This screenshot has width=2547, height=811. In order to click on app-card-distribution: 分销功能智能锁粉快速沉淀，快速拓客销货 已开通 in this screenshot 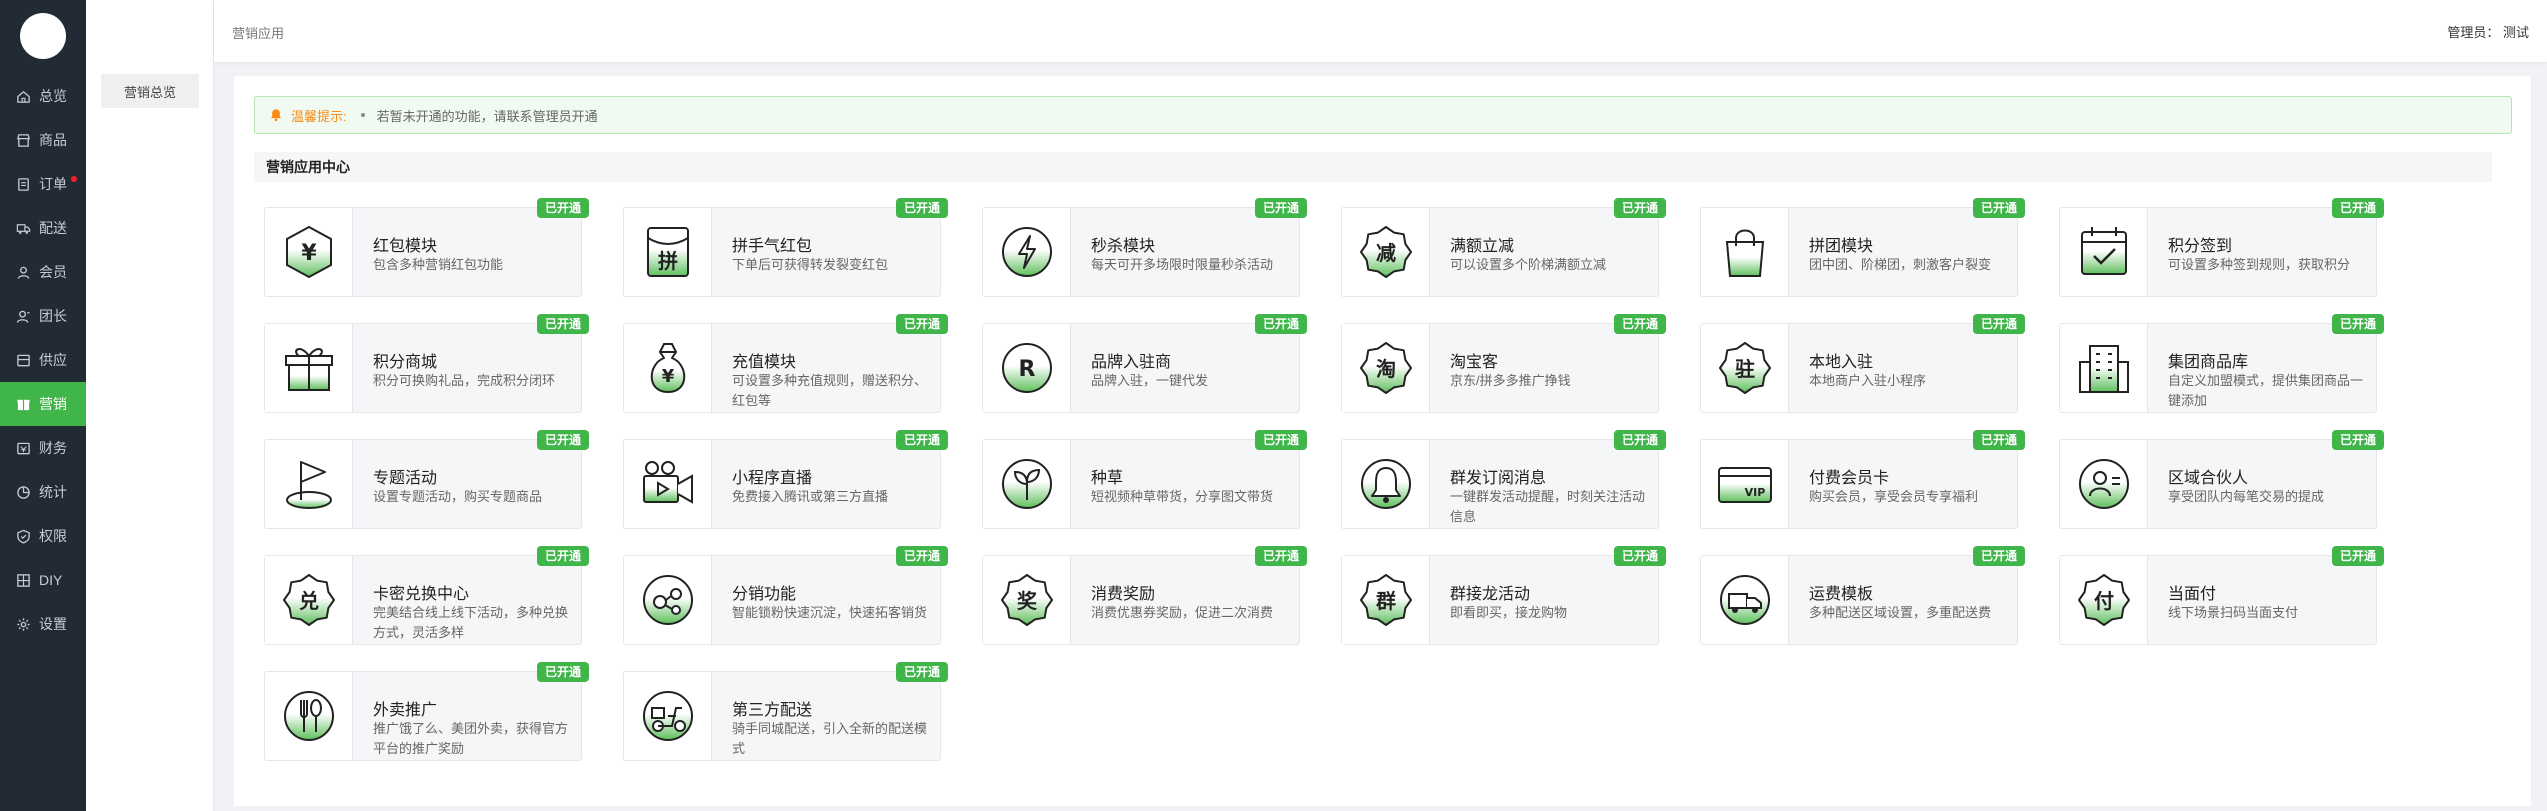, I will do `click(785, 595)`.